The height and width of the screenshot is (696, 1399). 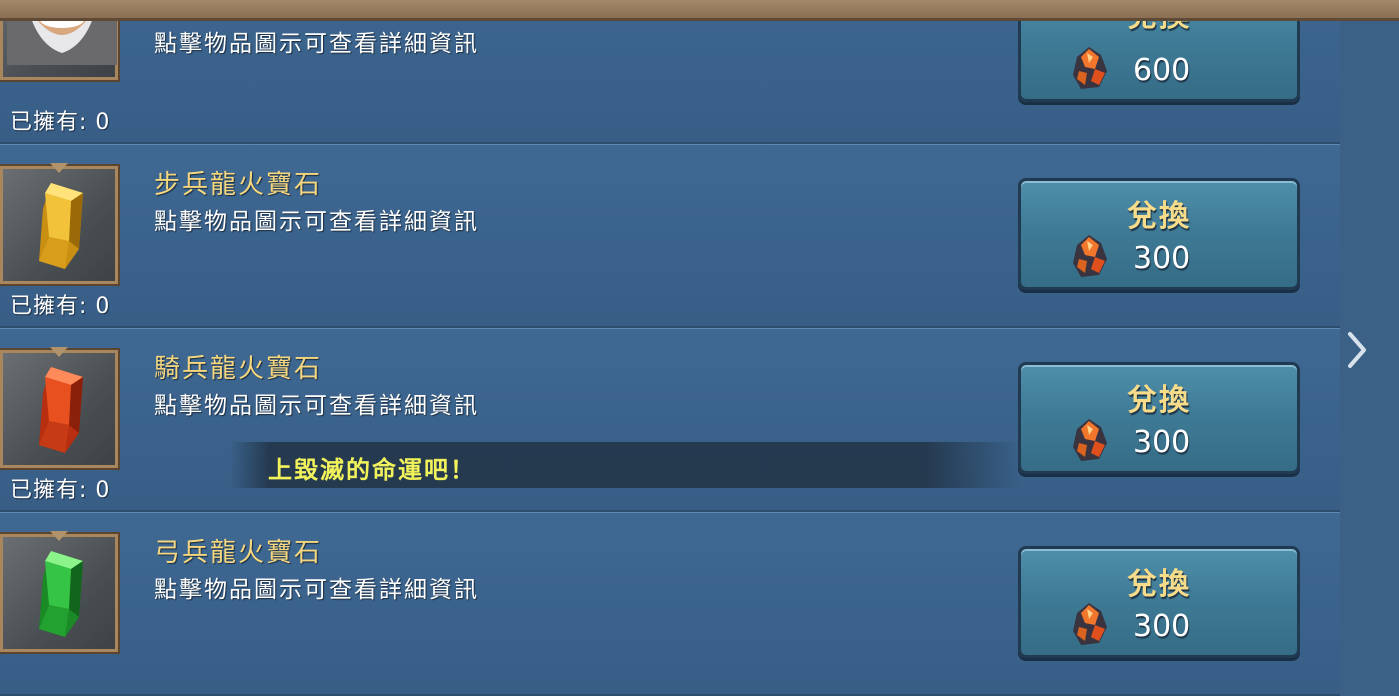 I want to click on yellow-gem-icon, so click(x=61, y=226).